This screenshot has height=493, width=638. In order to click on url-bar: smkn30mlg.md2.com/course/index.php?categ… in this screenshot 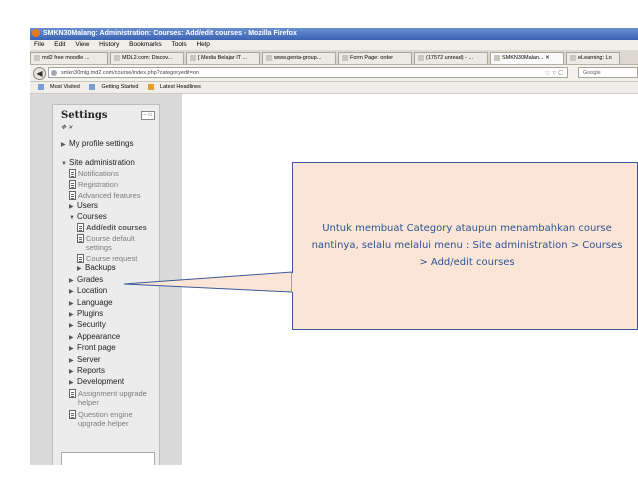, I will do `click(308, 72)`.